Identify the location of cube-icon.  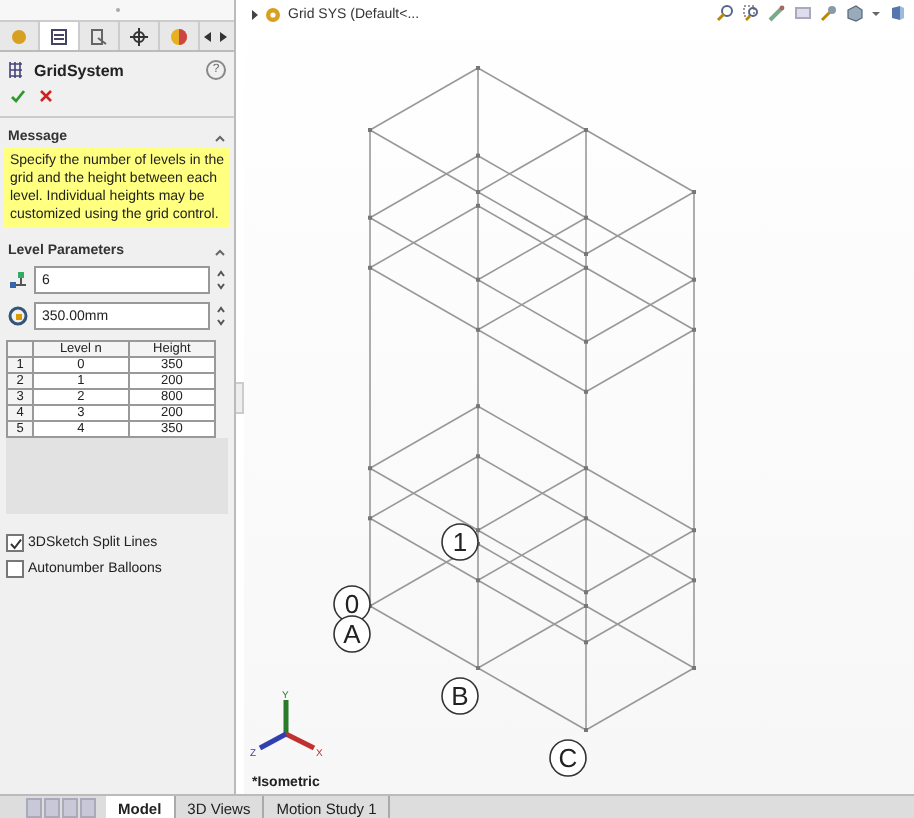
(855, 13).